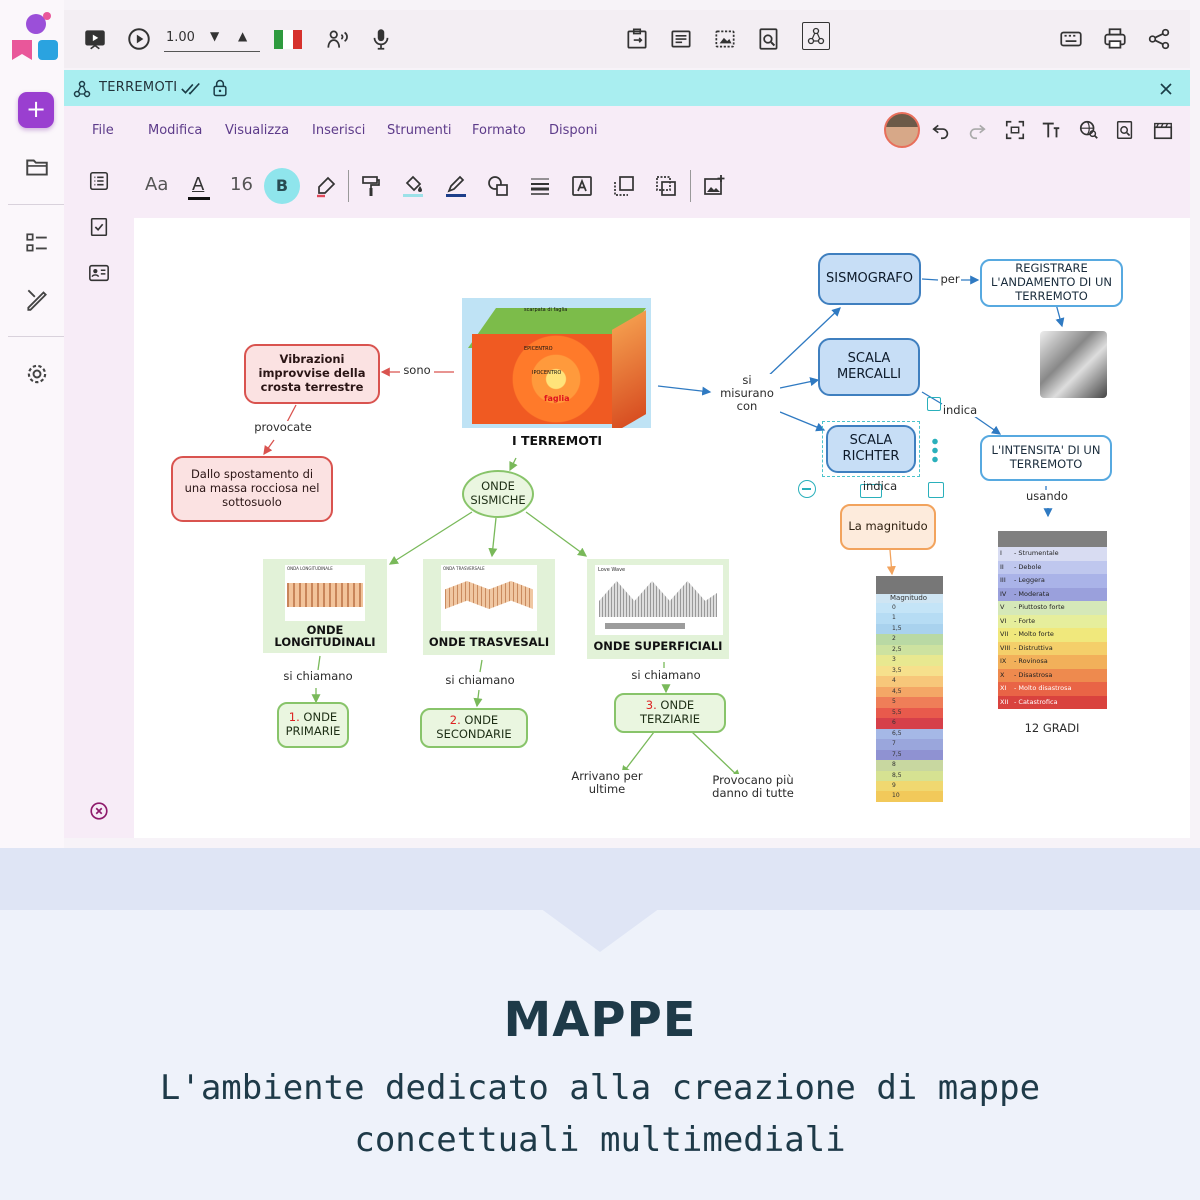 The width and height of the screenshot is (1200, 1200). Describe the element at coordinates (1003, 661) in the screenshot. I see `mercalli-degree: IX` at that location.